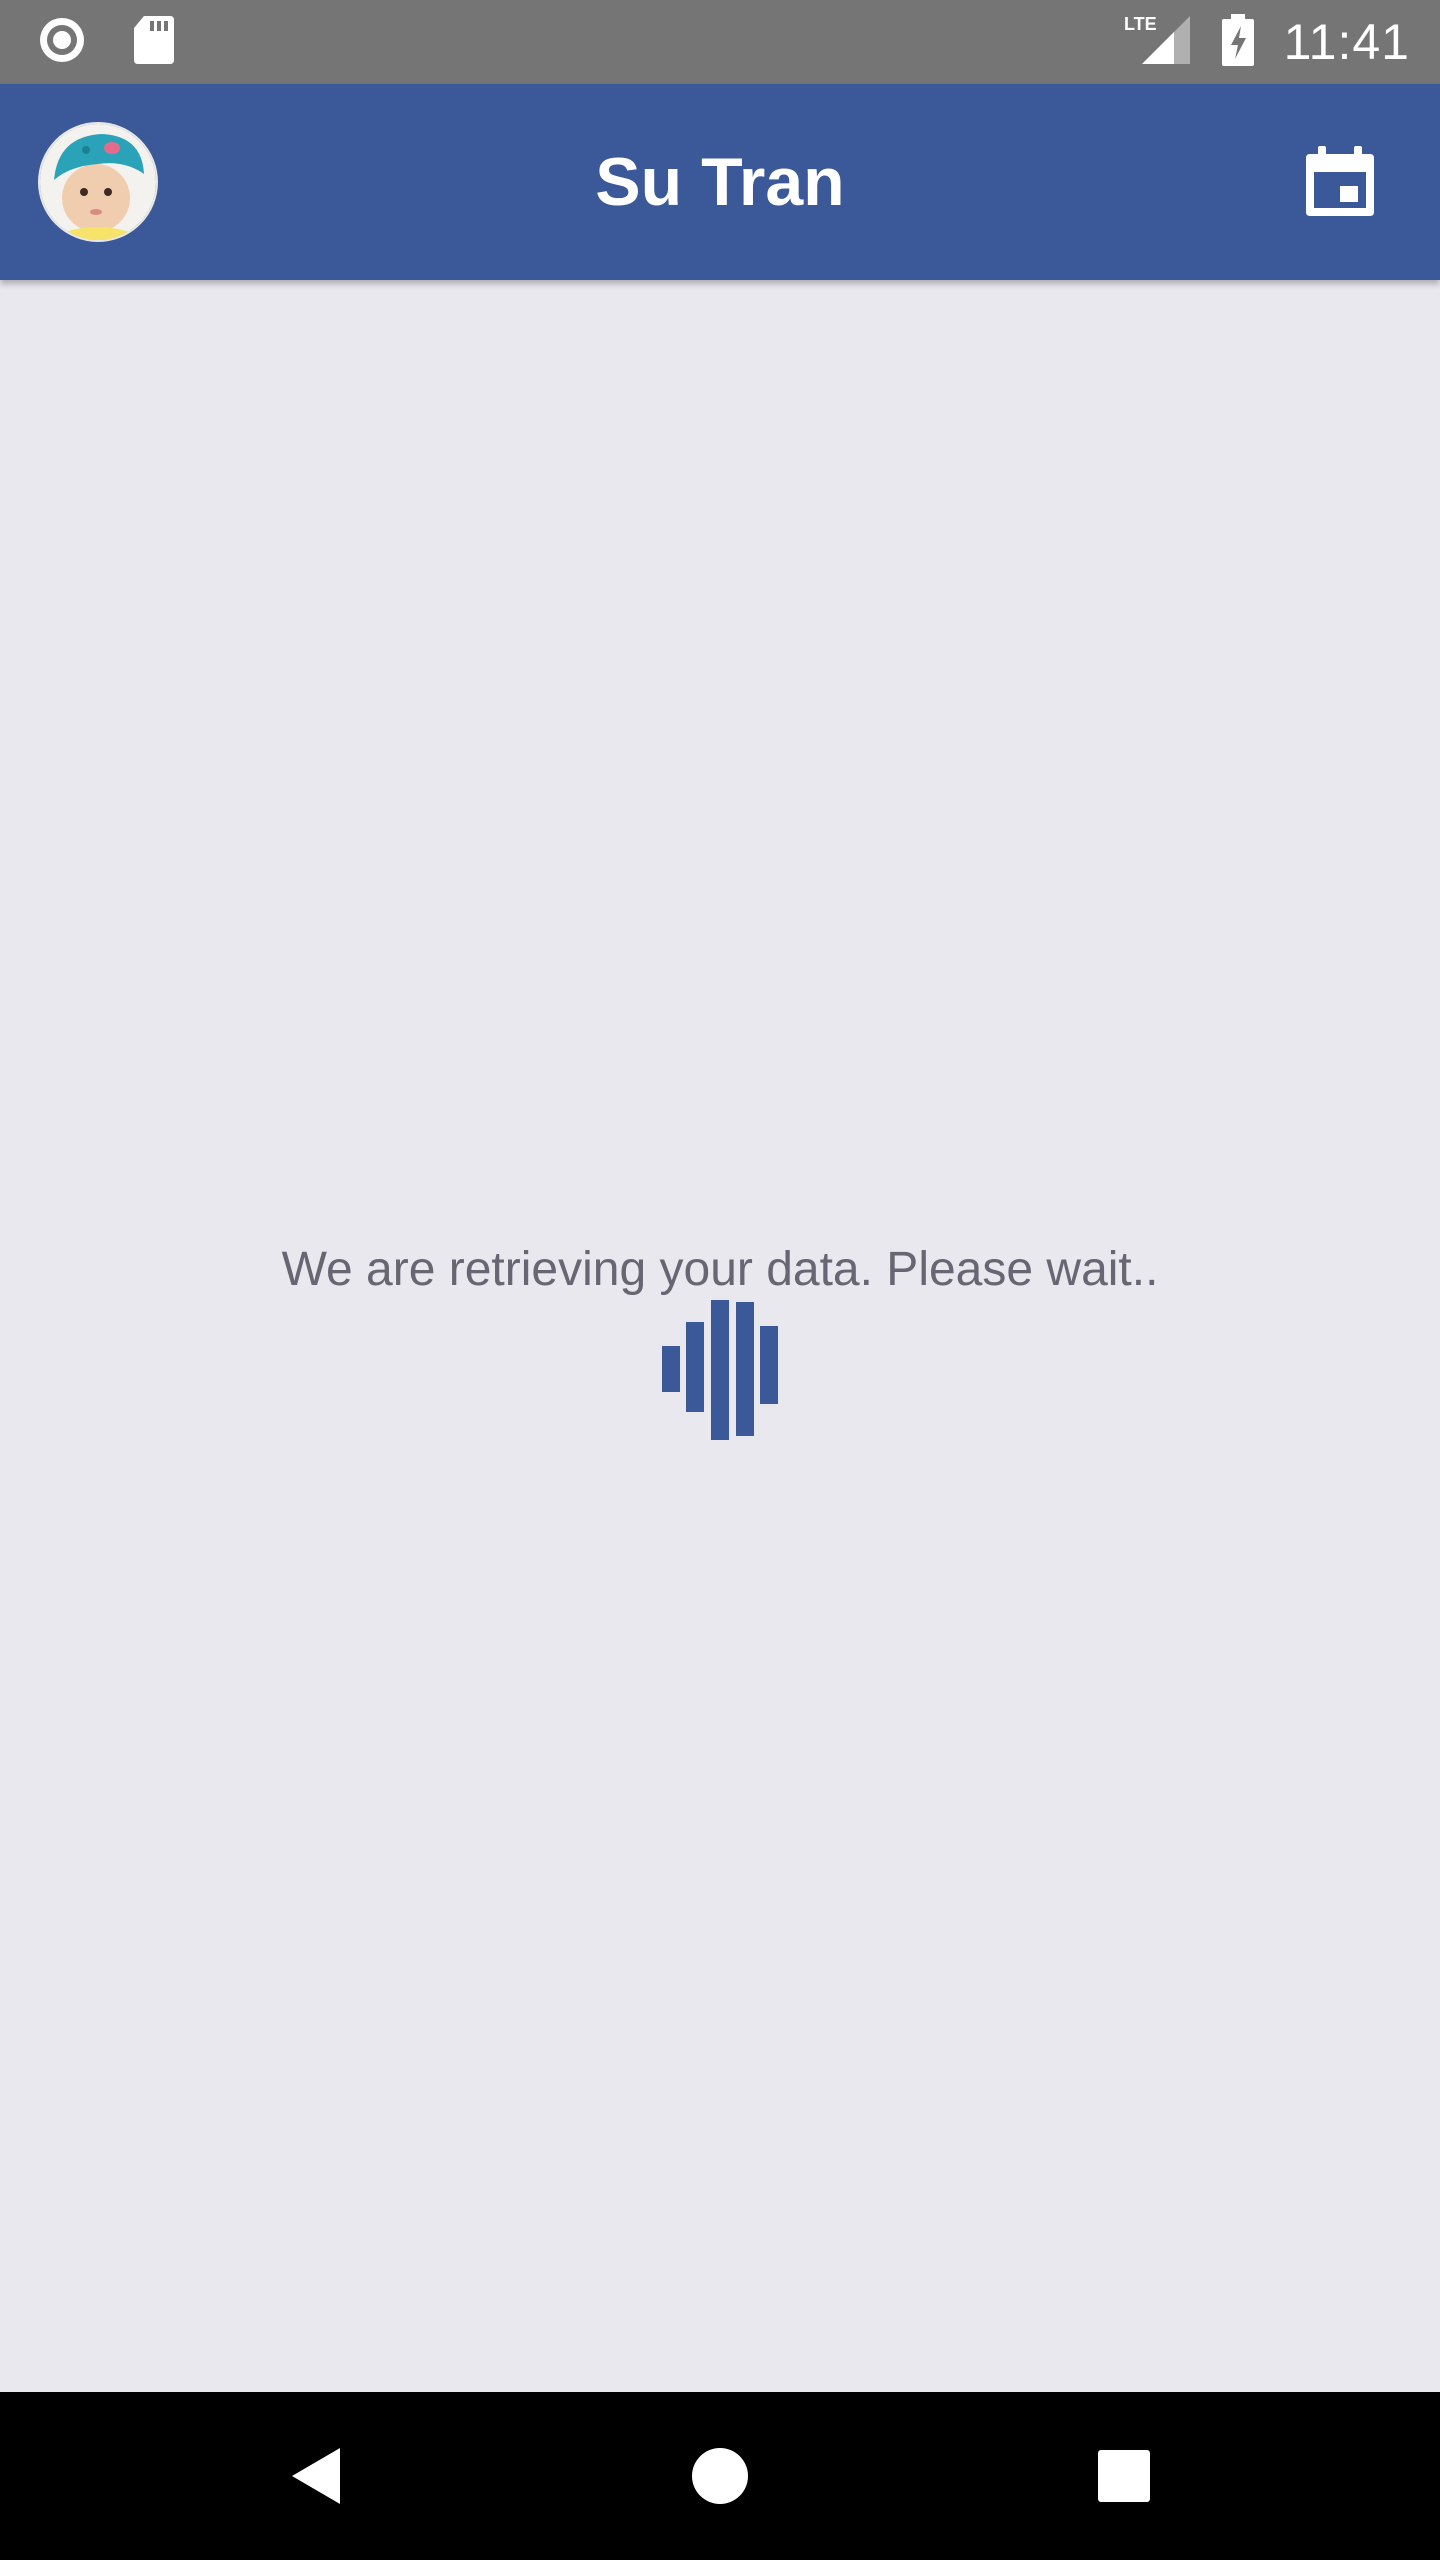 The width and height of the screenshot is (1440, 2560). I want to click on system-nav-bar, so click(720, 2476).